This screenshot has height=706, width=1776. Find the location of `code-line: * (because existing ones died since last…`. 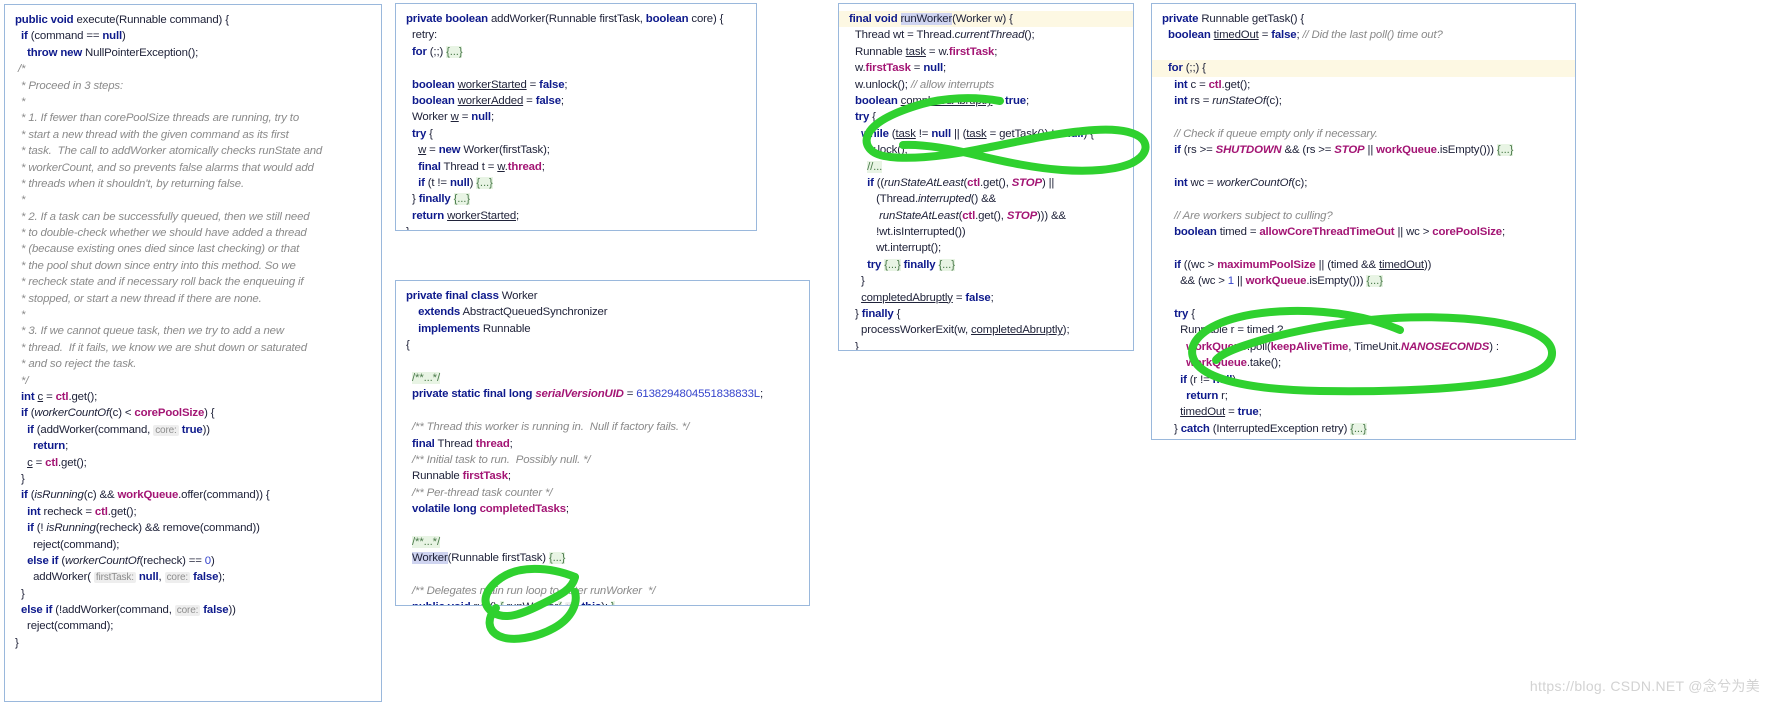

code-line: * (because existing ones died since last… is located at coordinates (160, 249).